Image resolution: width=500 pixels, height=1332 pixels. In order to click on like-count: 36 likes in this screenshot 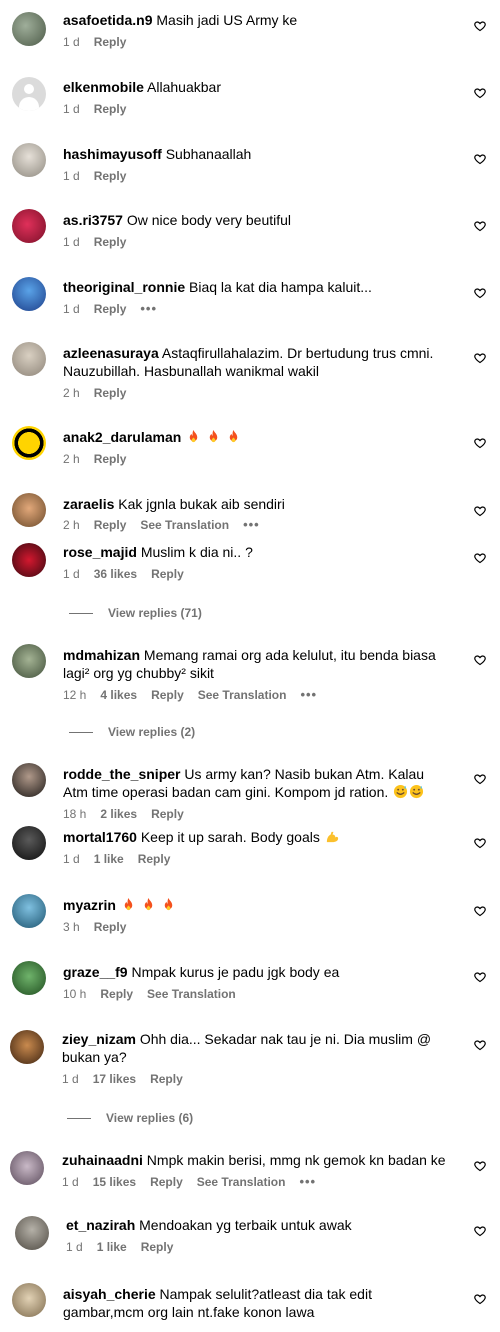, I will do `click(115, 574)`.